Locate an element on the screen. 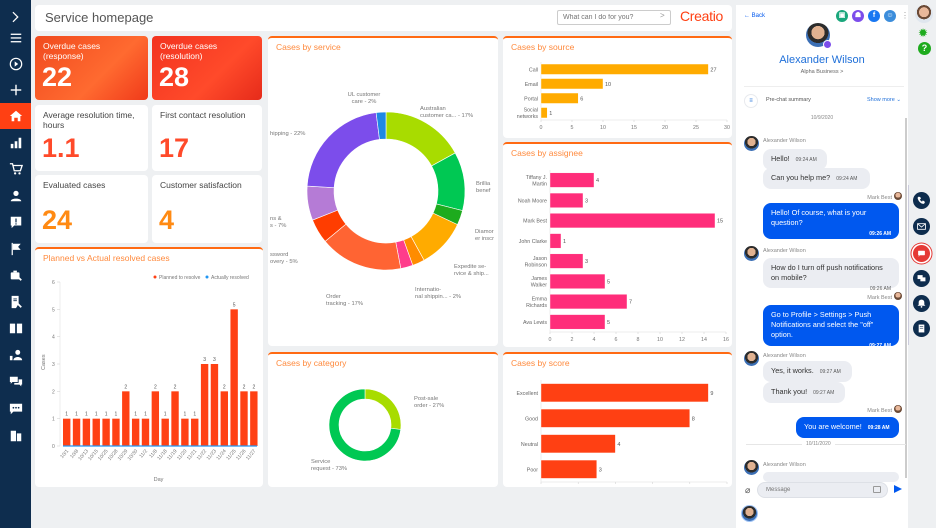 This screenshot has height=528, width=936. bar-value-label: 27 is located at coordinates (713, 70).